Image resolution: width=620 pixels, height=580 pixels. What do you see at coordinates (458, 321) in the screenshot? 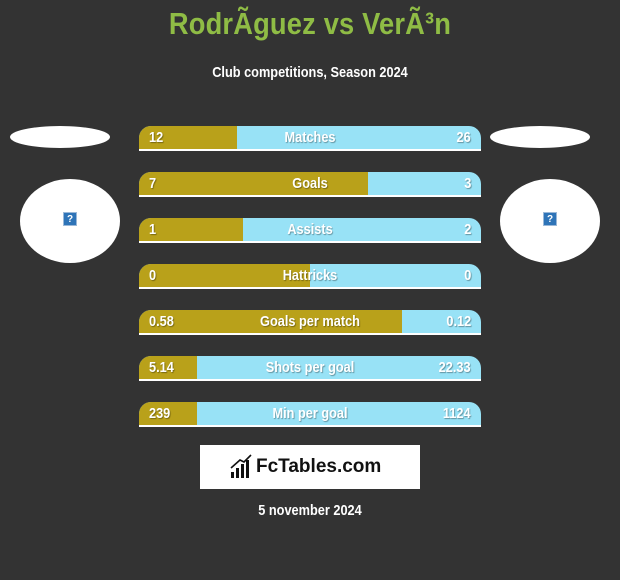
I see `right-value: 0.12` at bounding box center [458, 321].